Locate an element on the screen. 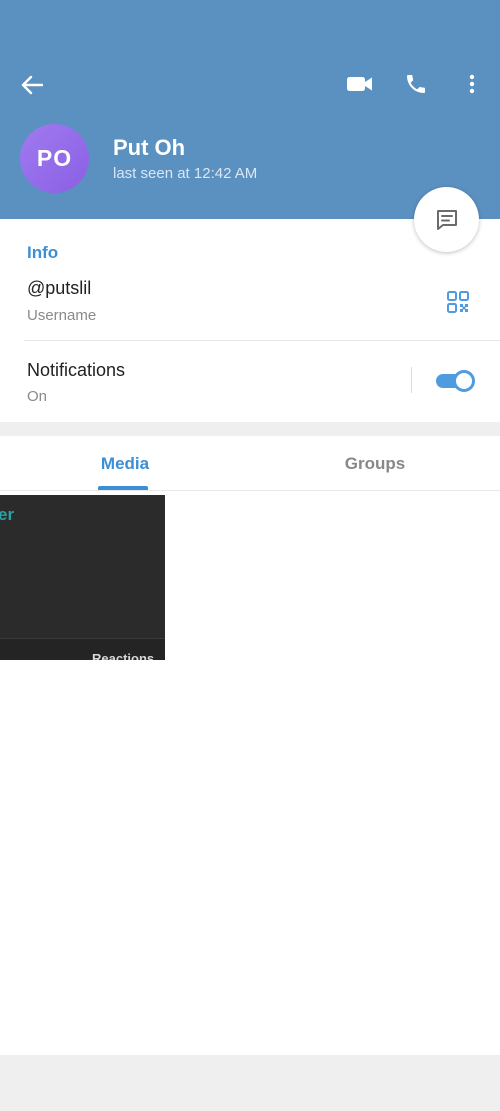 The image size is (500, 1111). last-seen-status: last seen at 12:42 AM is located at coordinates (185, 173).